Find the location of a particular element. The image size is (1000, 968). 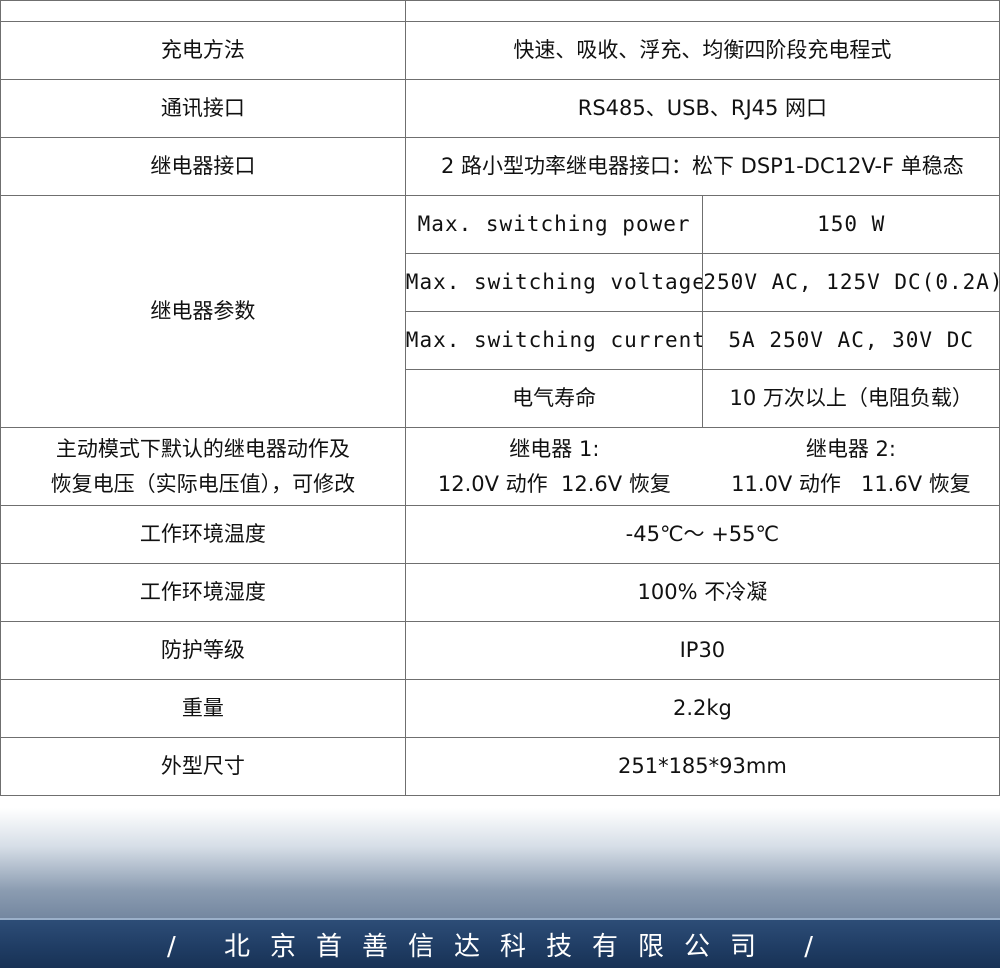

table-row-dimensions: 外型尺寸 251*185*93mm is located at coordinates (500, 766).